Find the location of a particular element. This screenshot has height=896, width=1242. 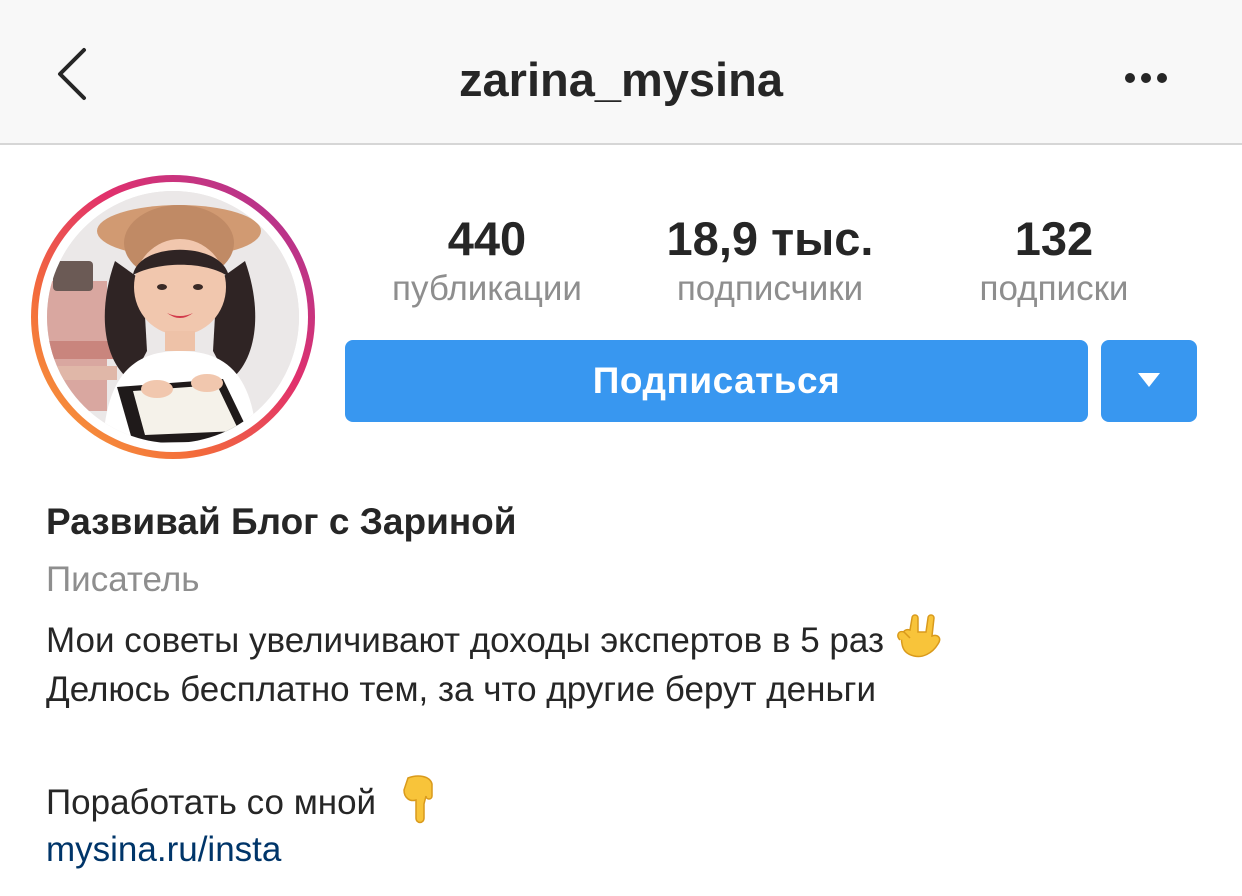

story-ring is located at coordinates (173, 317).